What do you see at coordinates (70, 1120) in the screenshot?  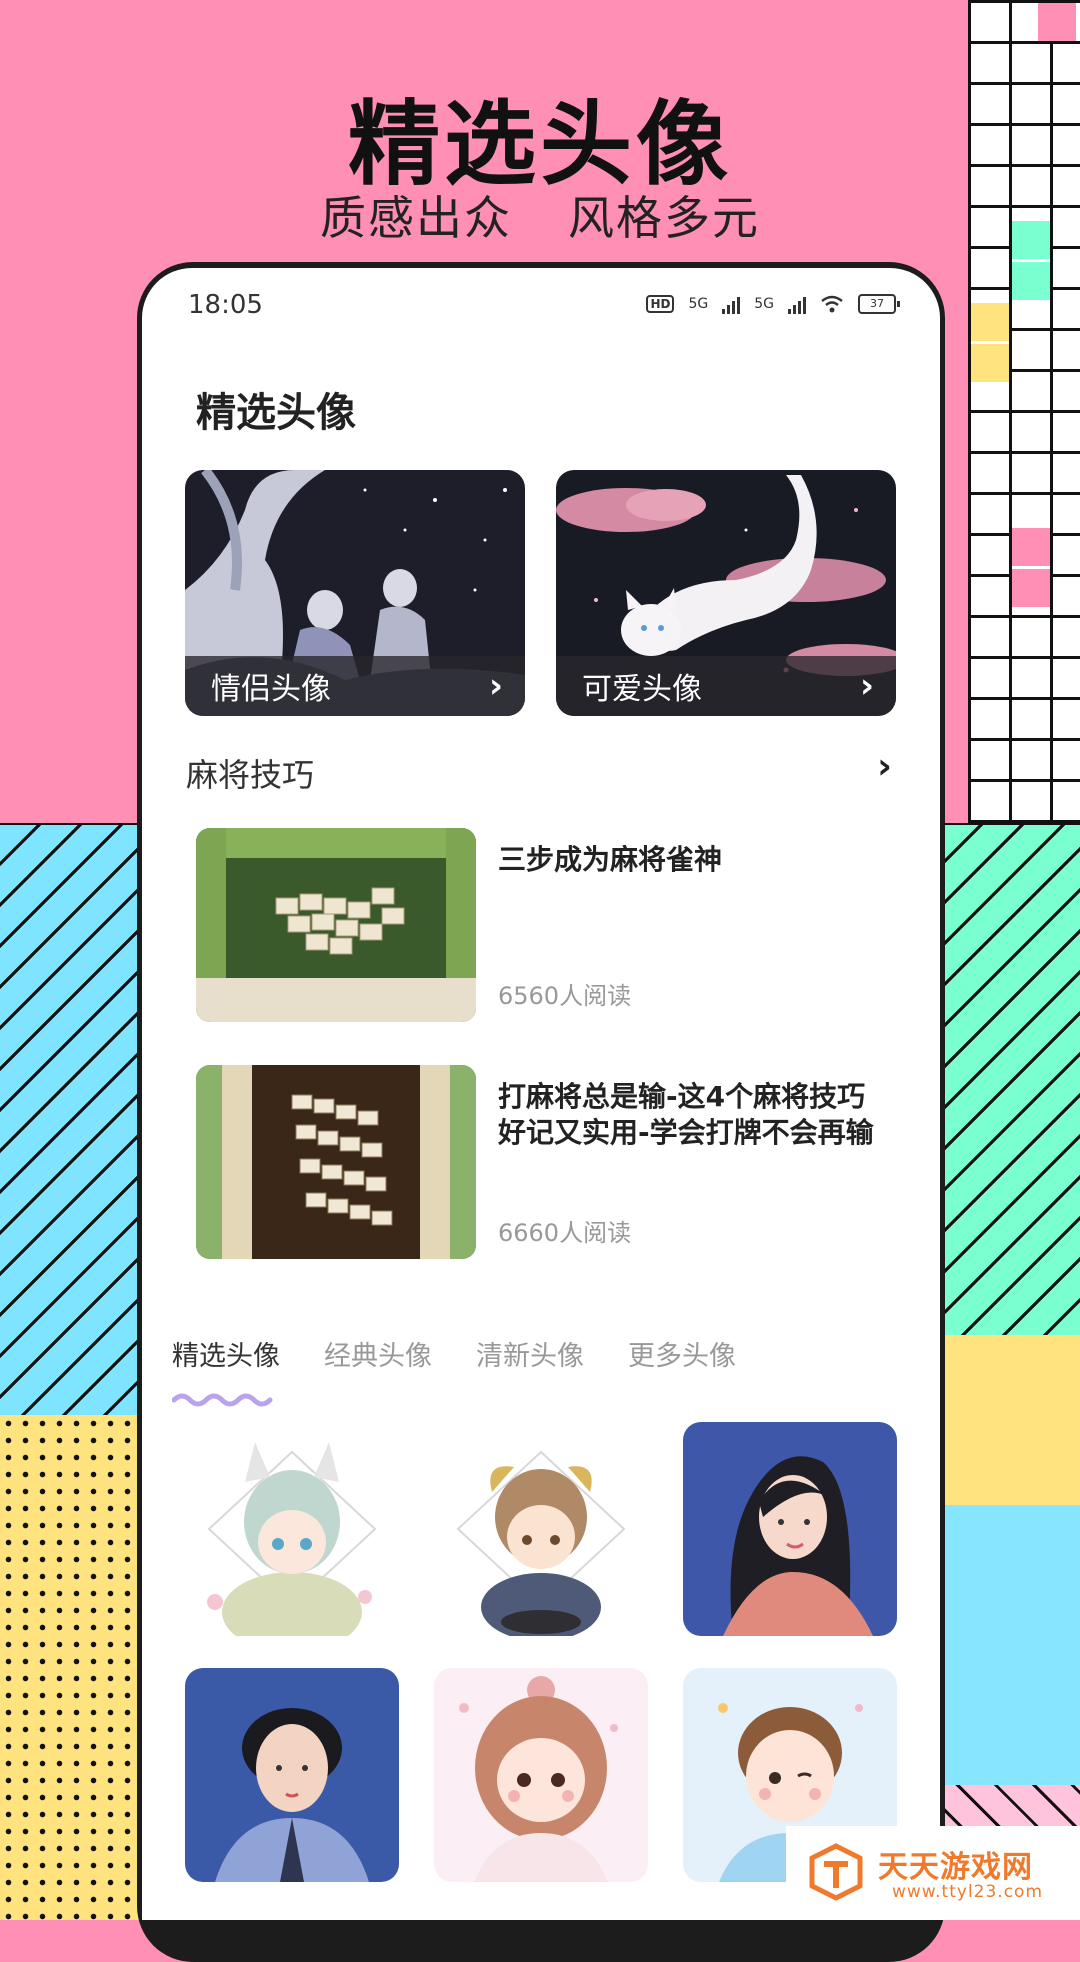 I see `background-stripes-left` at bounding box center [70, 1120].